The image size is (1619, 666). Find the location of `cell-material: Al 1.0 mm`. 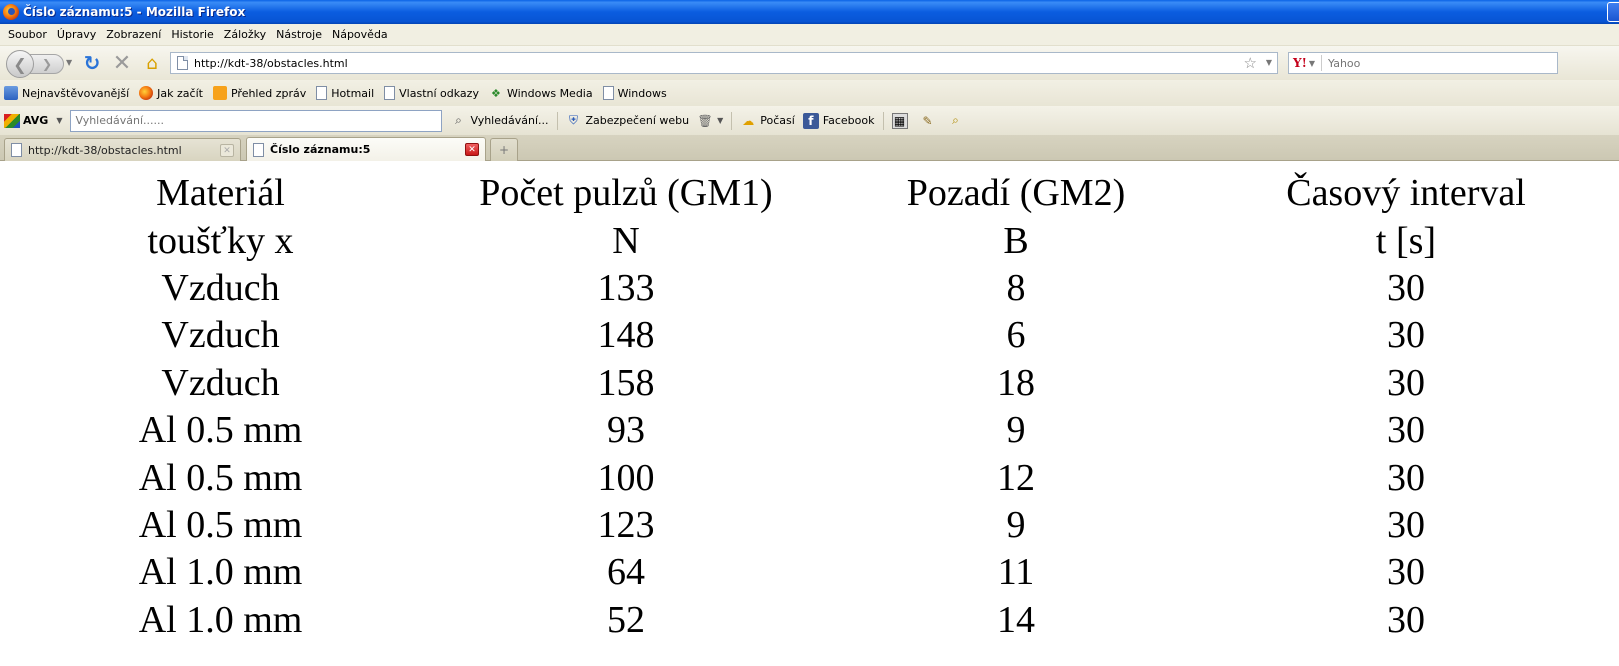

cell-material: Al 1.0 mm is located at coordinates (220, 572).